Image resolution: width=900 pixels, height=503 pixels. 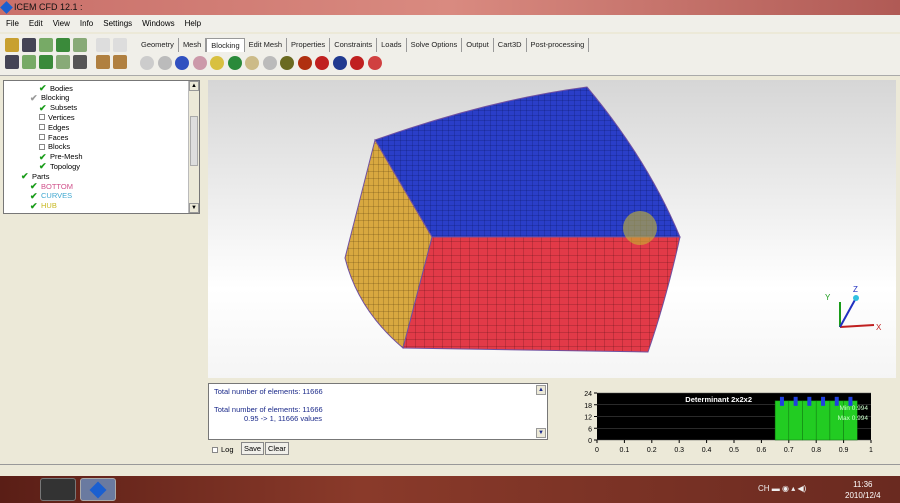 I want to click on icem-icon, so click(x=98, y=490).